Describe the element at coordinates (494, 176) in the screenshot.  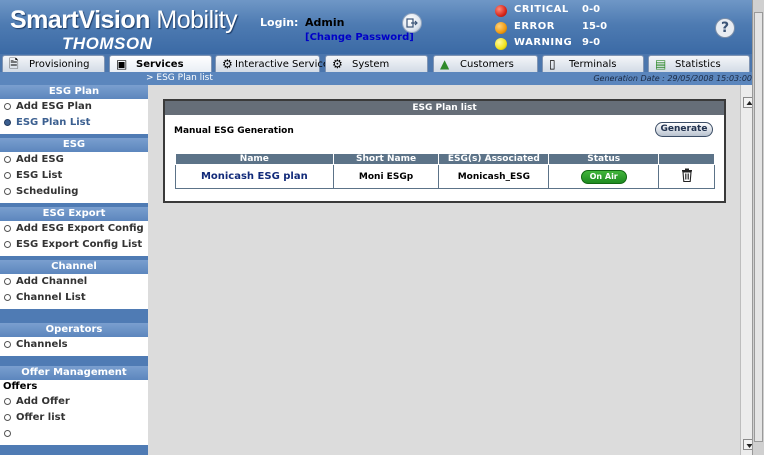
I see `plan-esg-associated: Monicash_ESG` at that location.